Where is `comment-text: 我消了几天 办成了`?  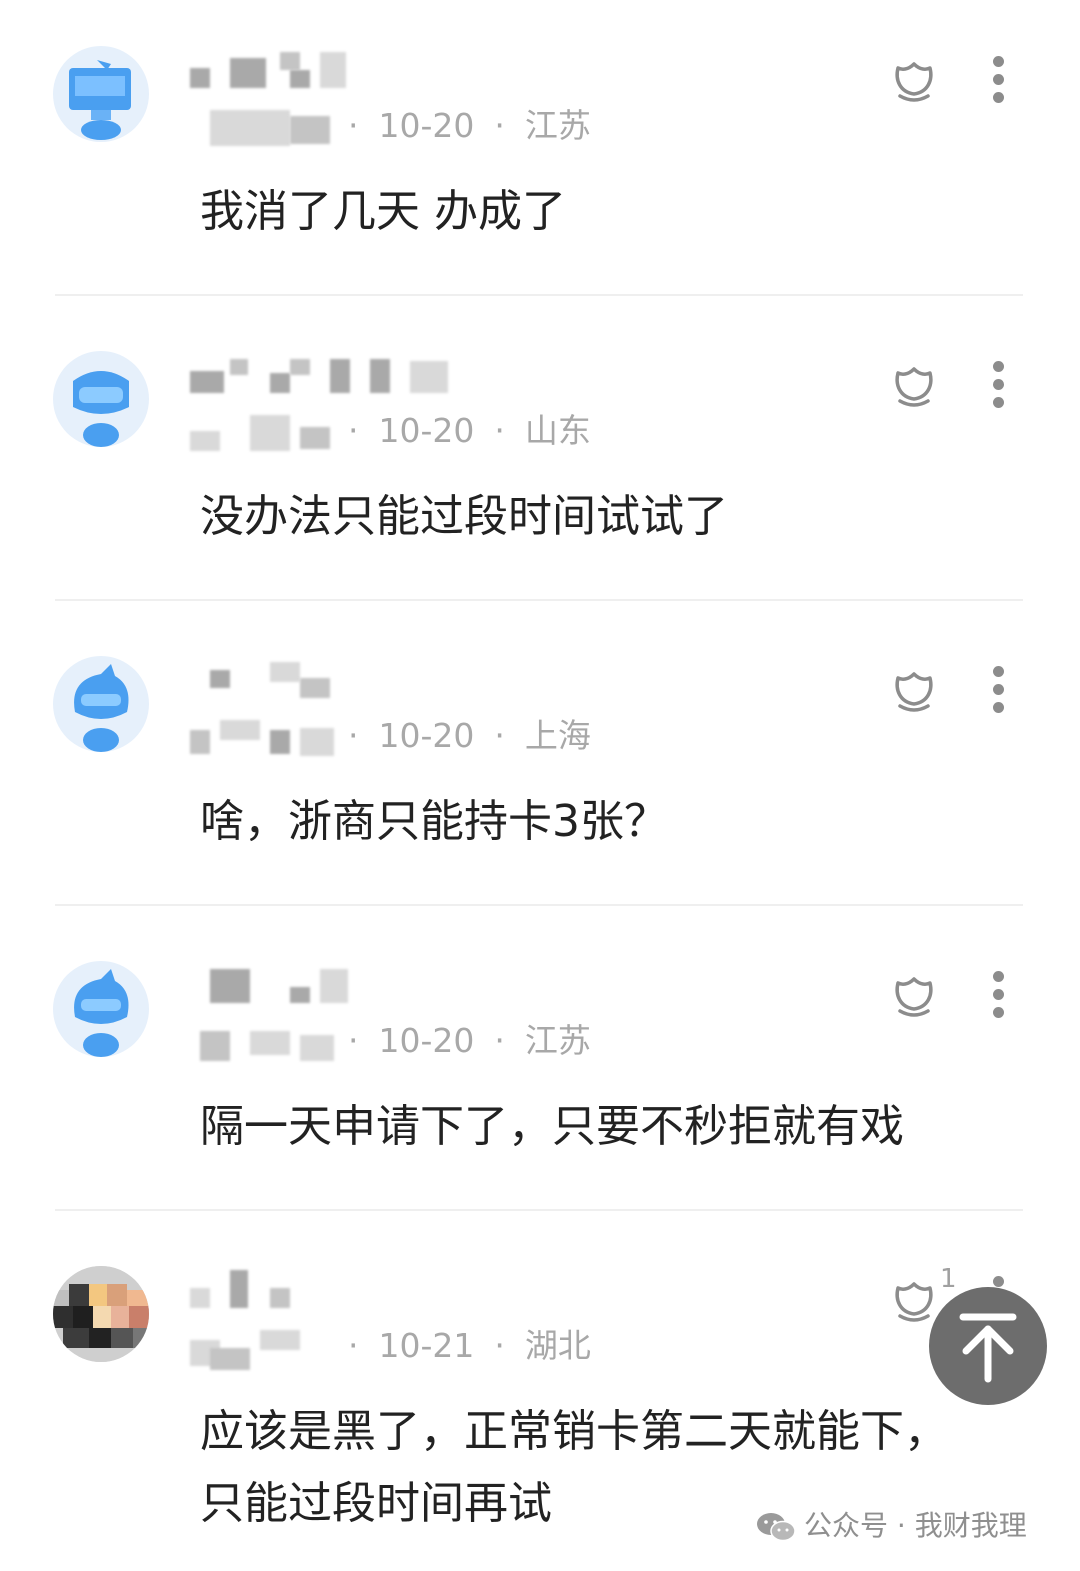
comment-text: 我消了几天 办成了 is located at coordinates (383, 211).